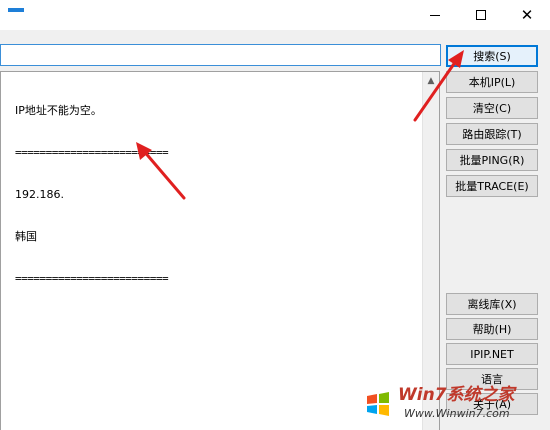 The height and width of the screenshot is (430, 550). Describe the element at coordinates (457, 413) in the screenshot. I see `watermark-url: Www.Winwin7.com` at that location.